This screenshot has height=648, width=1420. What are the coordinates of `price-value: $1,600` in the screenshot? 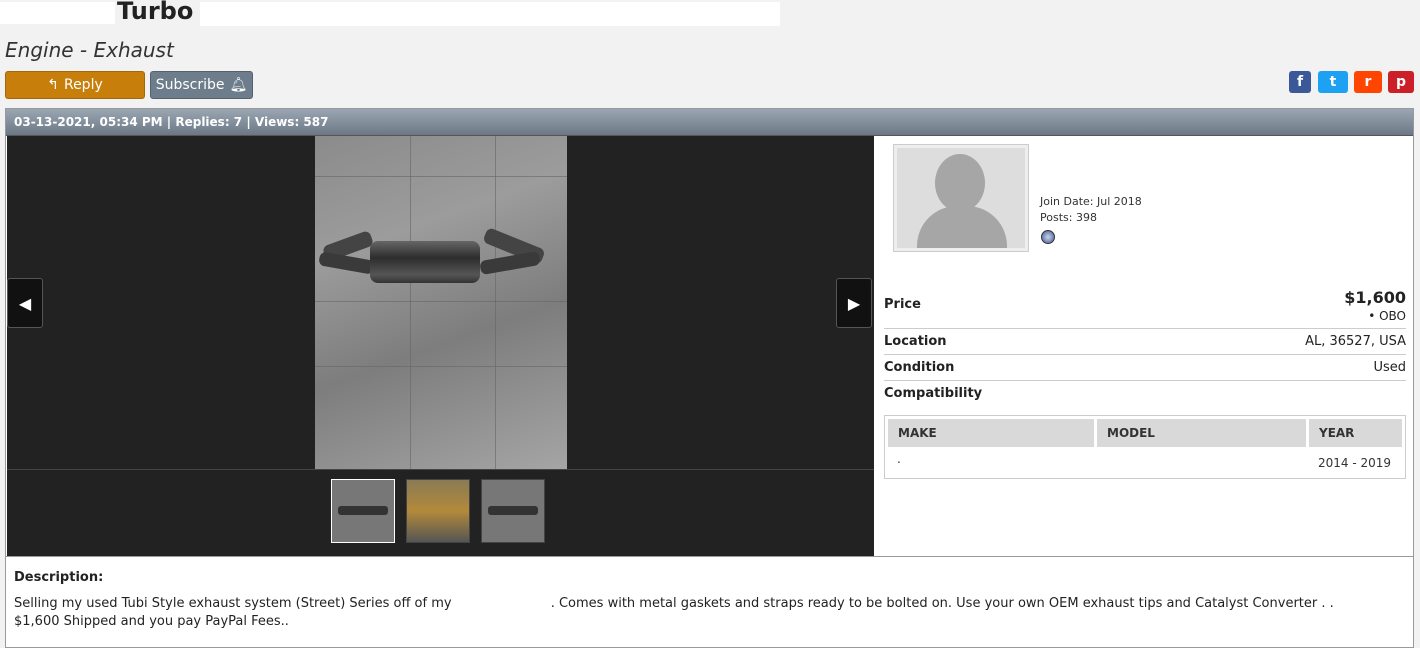 It's located at (1375, 297).